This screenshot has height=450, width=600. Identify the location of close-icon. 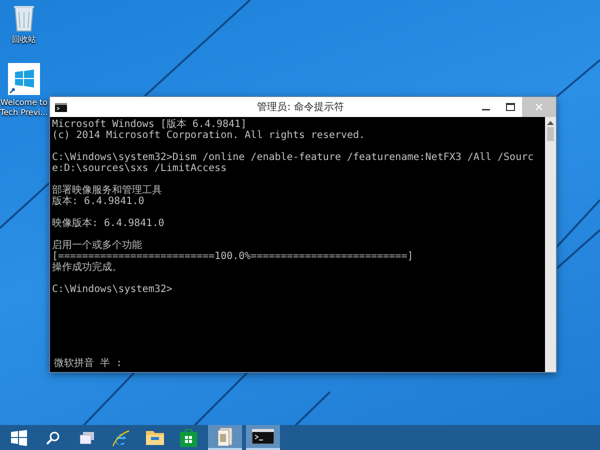
(539, 107).